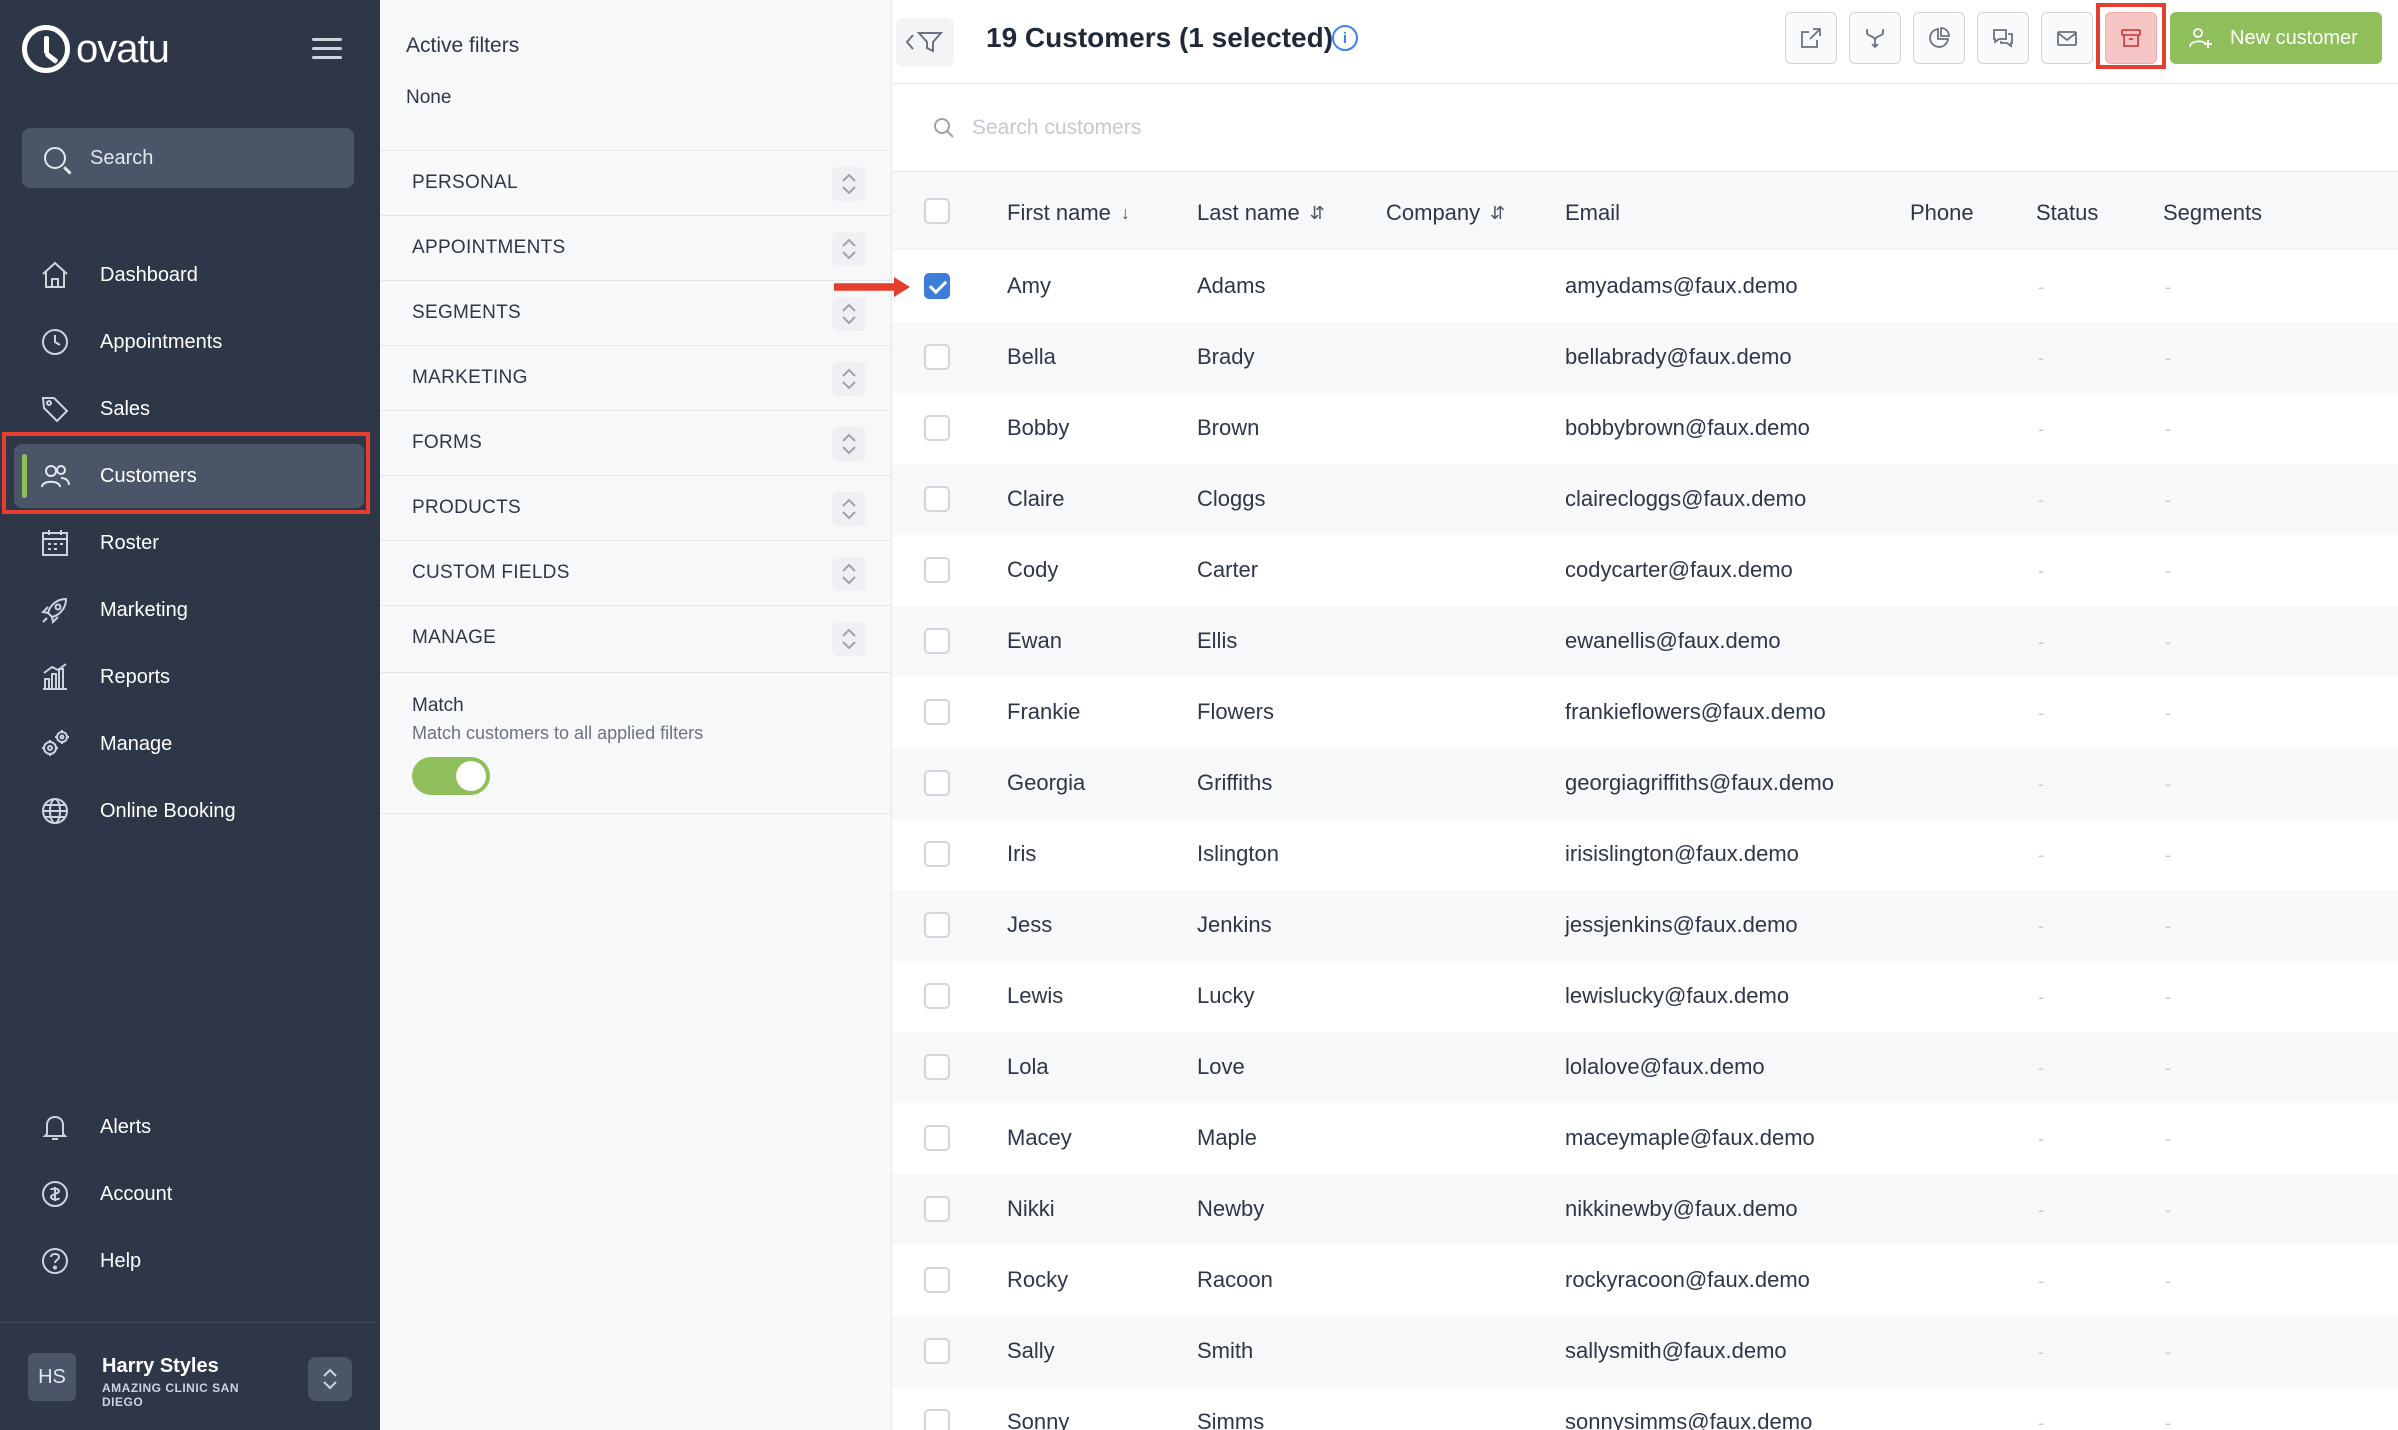 This screenshot has height=1430, width=2398. Describe the element at coordinates (463, 45) in the screenshot. I see `active-filters-title: Active filters` at that location.